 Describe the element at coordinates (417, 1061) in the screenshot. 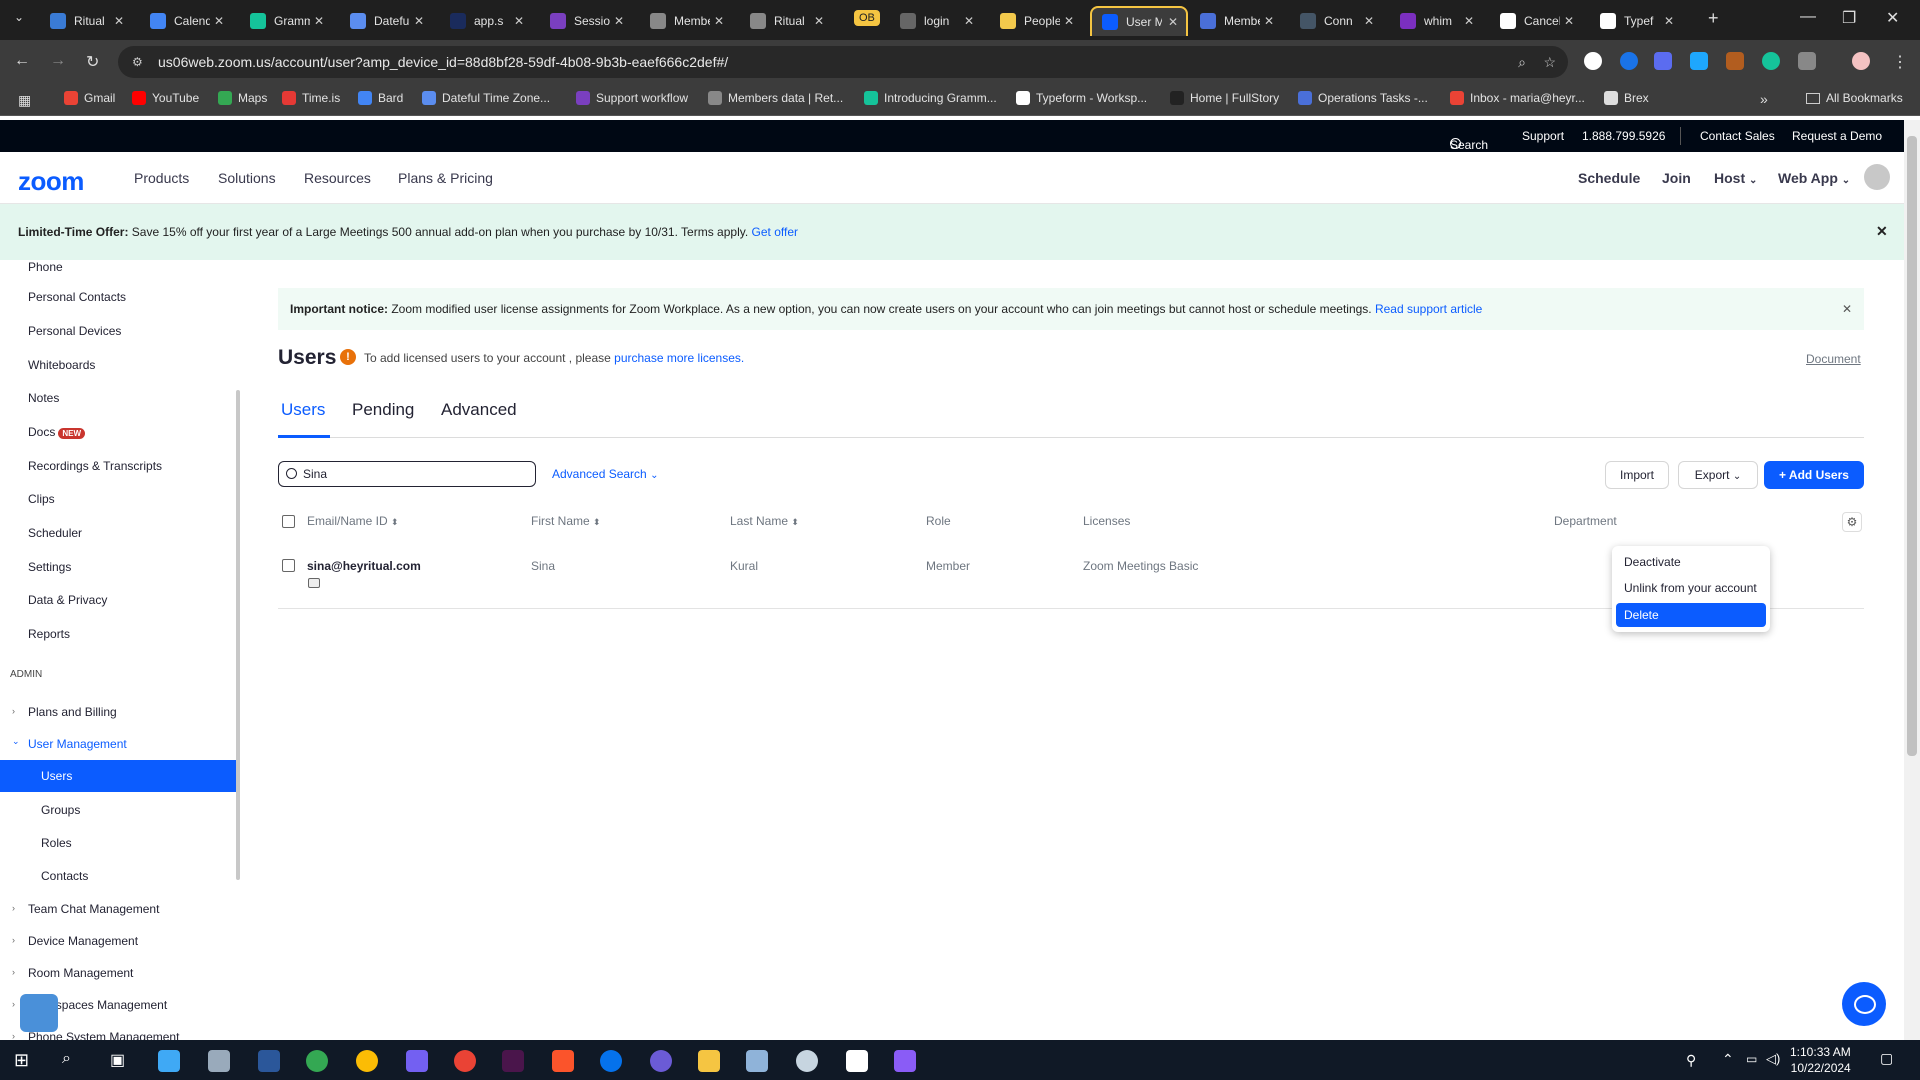

I see `taskbar-app-viber-icon` at that location.